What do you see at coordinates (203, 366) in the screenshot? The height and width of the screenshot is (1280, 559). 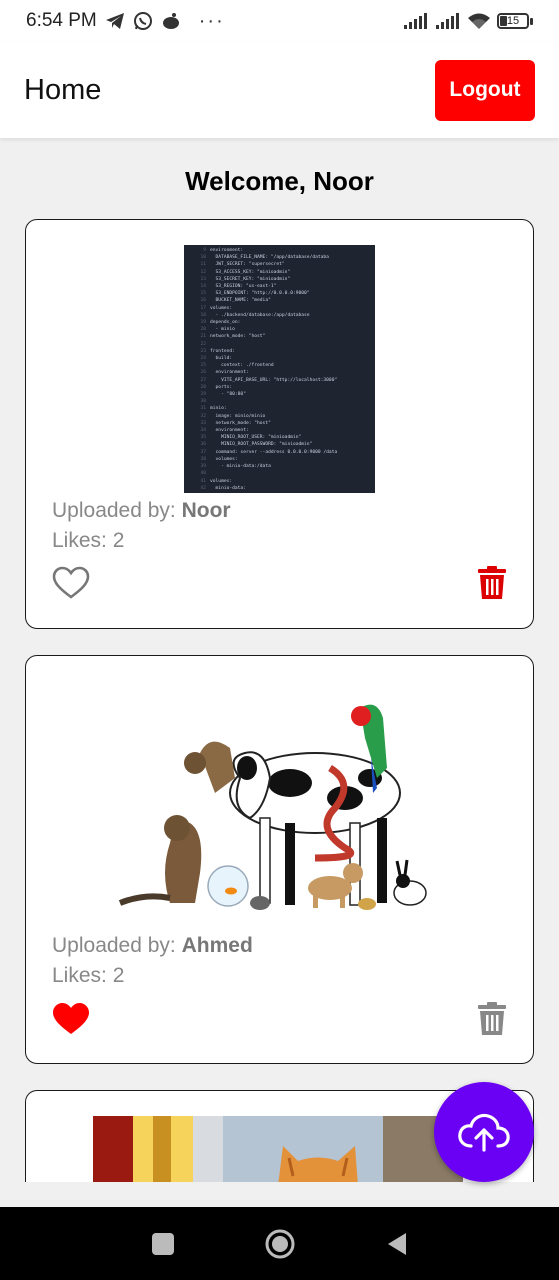 I see `code-line-number: 25` at bounding box center [203, 366].